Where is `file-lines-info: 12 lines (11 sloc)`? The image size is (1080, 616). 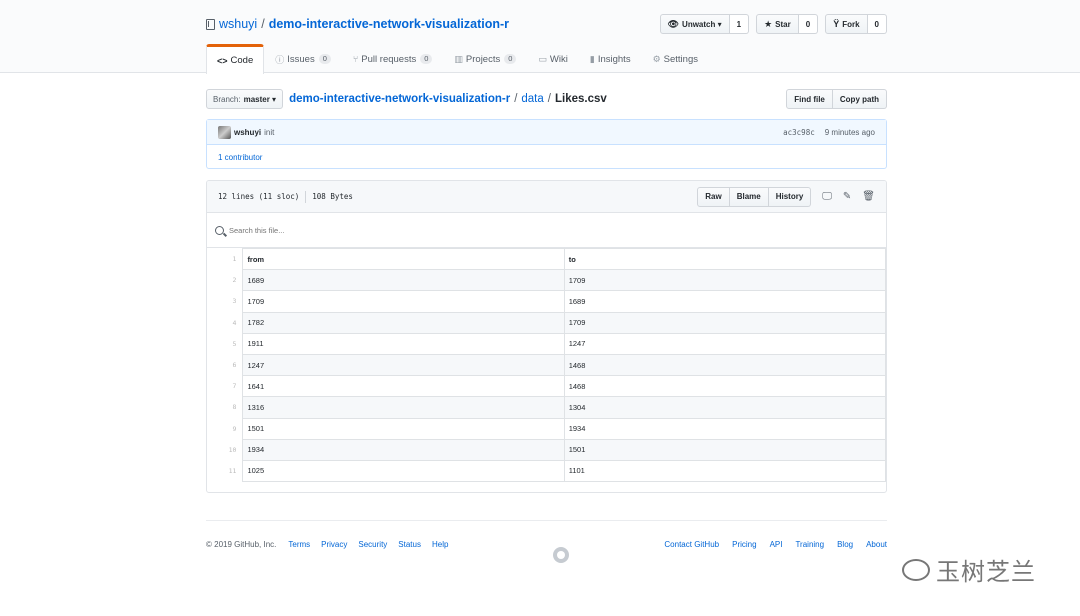 file-lines-info: 12 lines (11 sloc) is located at coordinates (259, 196).